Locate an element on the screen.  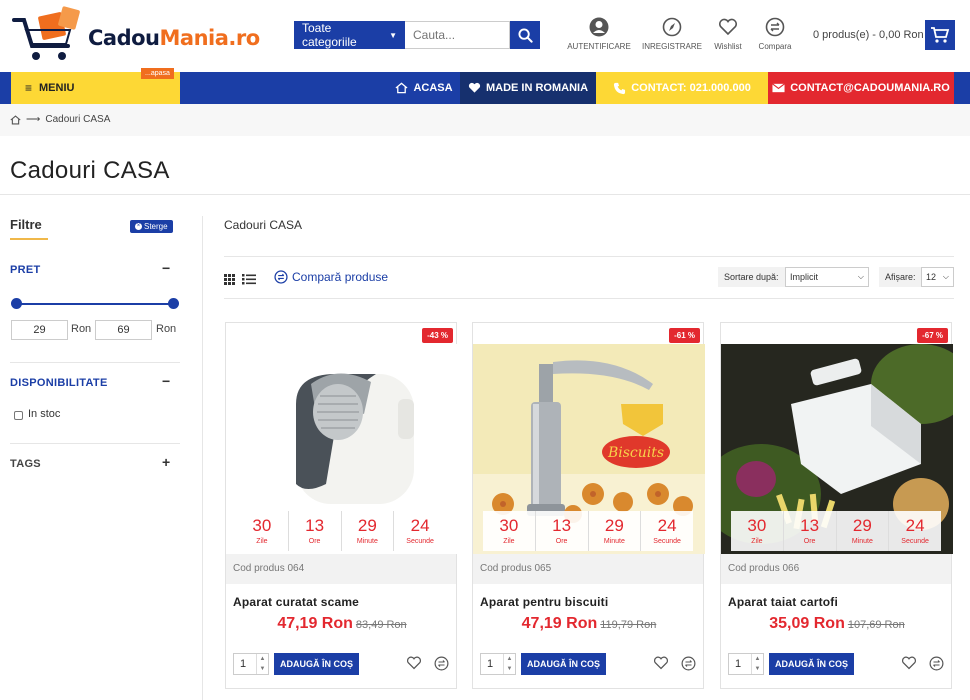
register-link: INREGISTRARE is located at coordinates (672, 33).